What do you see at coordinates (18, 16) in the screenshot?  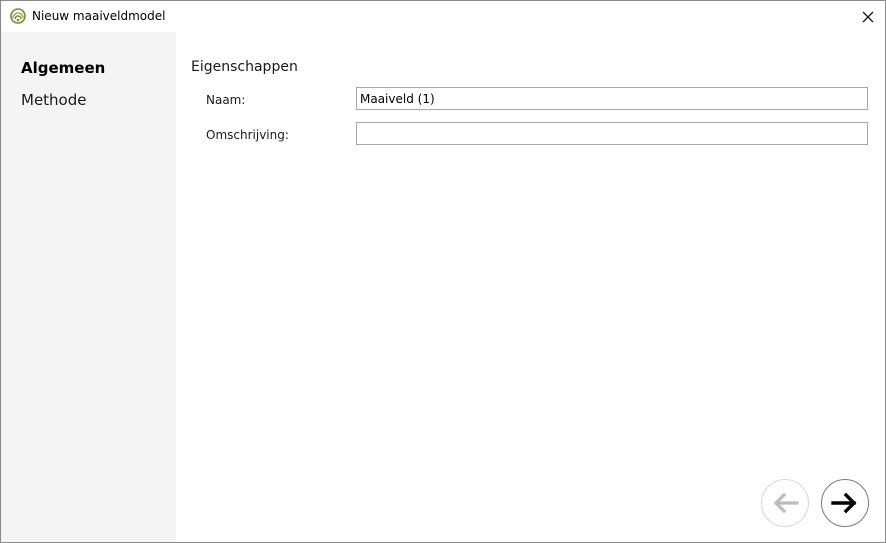 I see `app-logo-icon` at bounding box center [18, 16].